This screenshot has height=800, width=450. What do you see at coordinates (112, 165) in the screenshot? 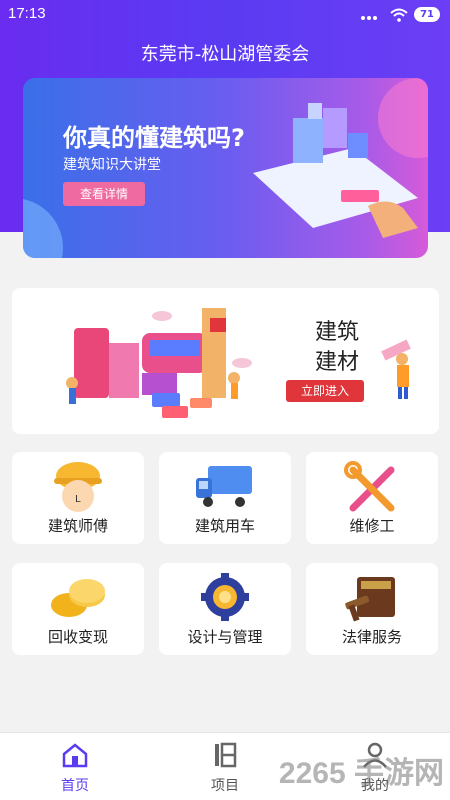
I see `banner-subtitle: 建筑知识大讲堂` at bounding box center [112, 165].